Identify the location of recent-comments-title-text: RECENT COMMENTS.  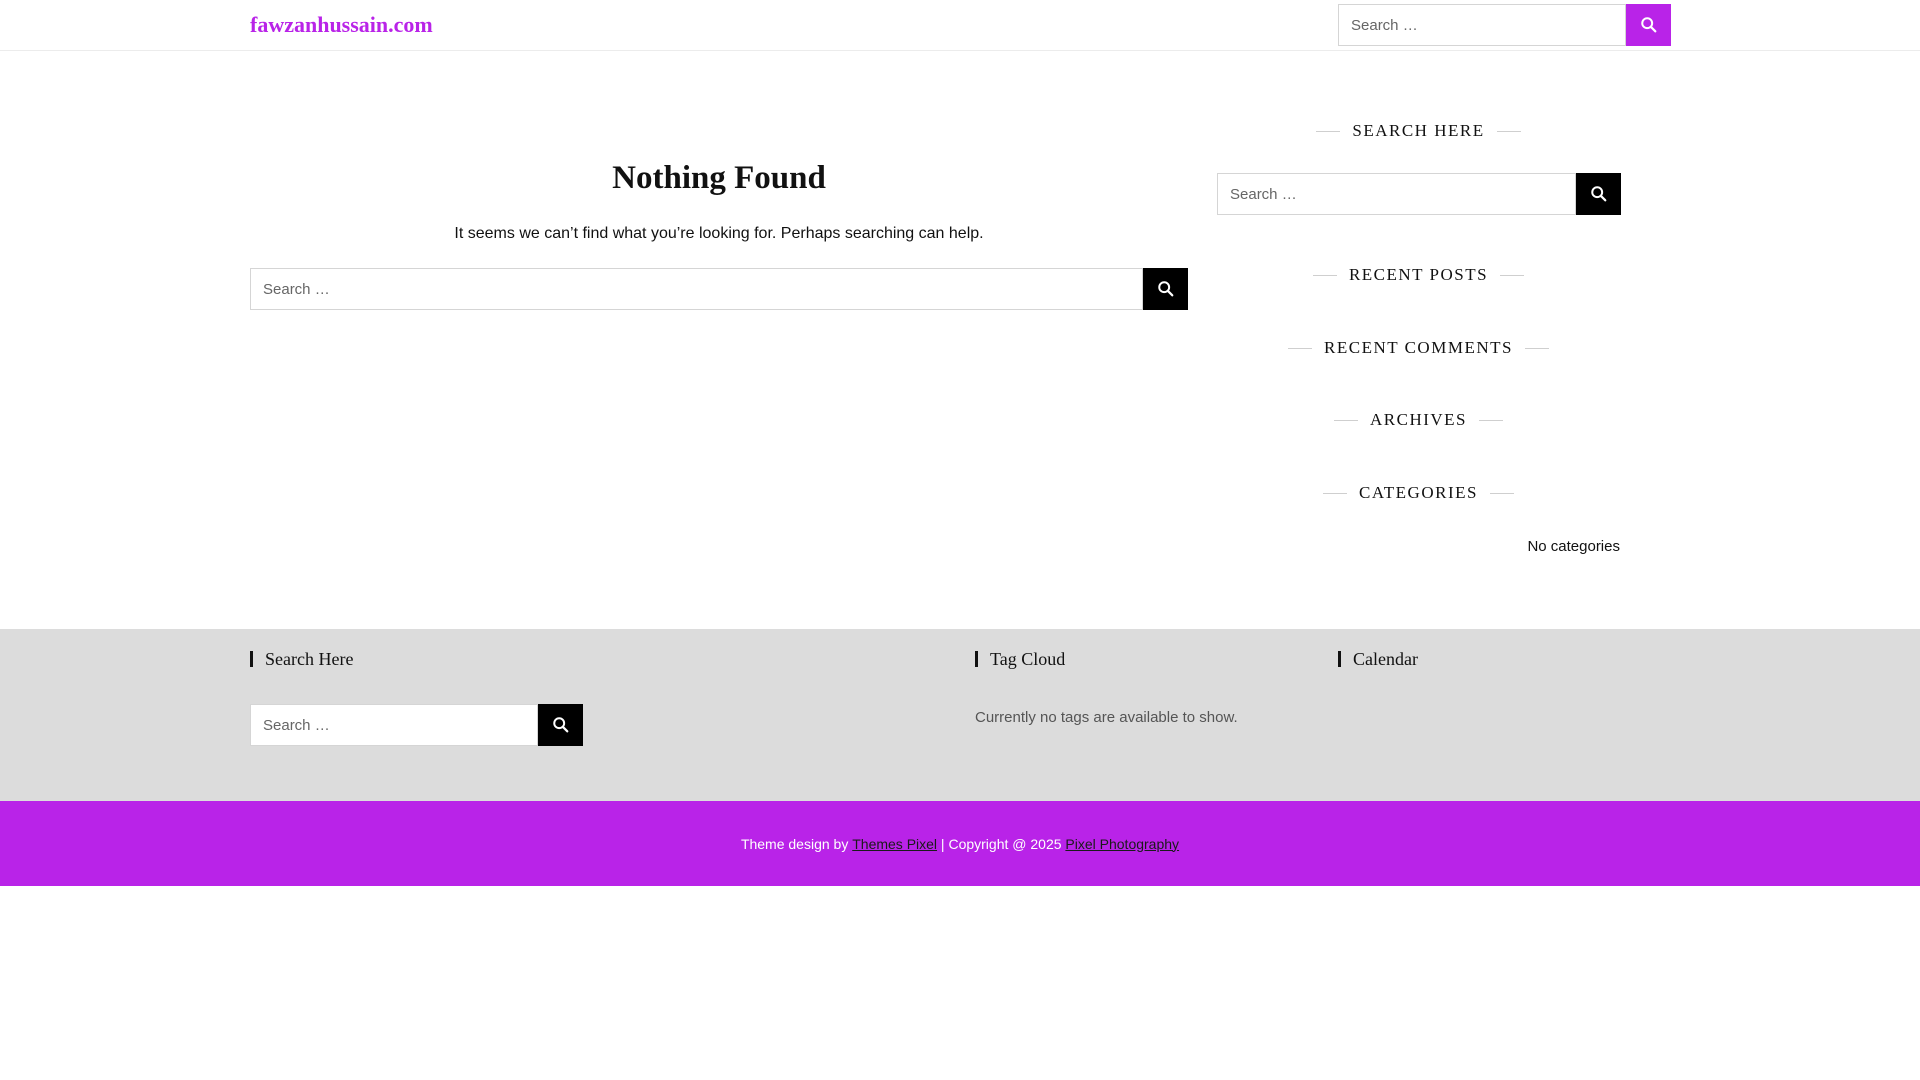
(1418, 347).